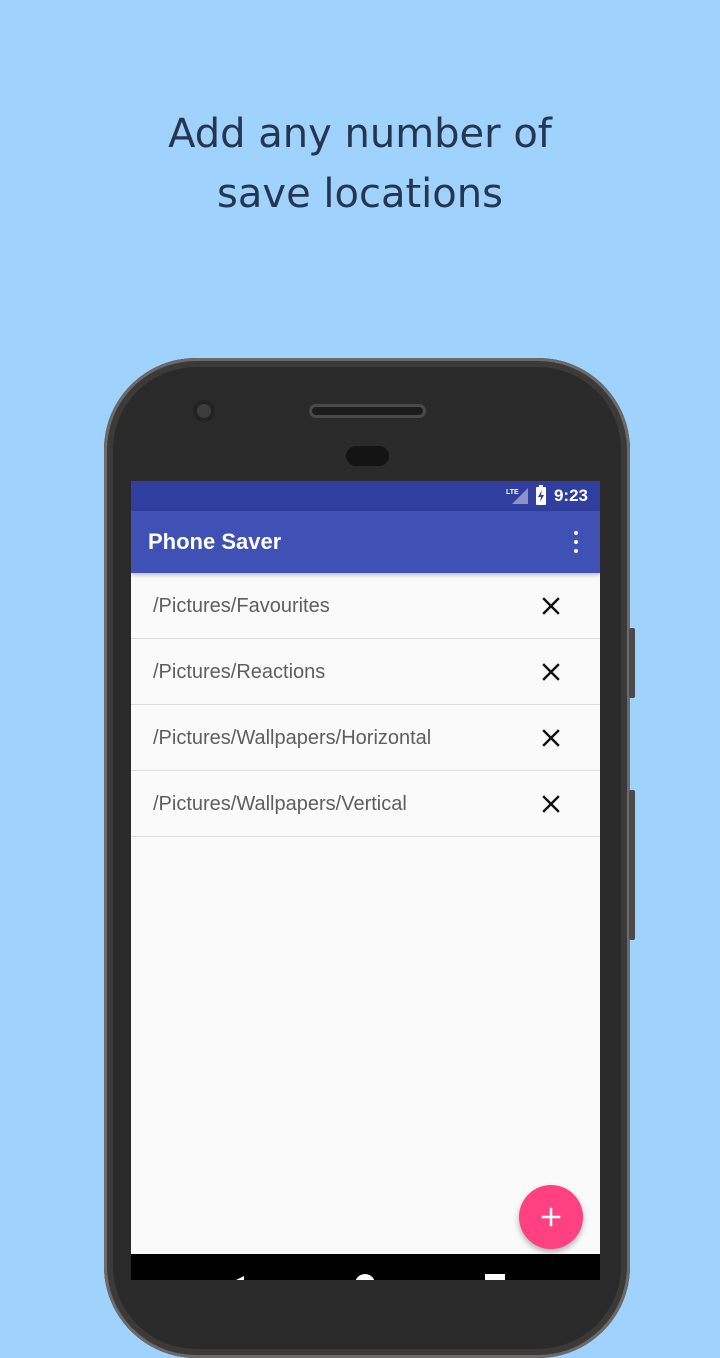 The width and height of the screenshot is (720, 1358). I want to click on app-toolbar: Phone Saver, so click(365, 542).